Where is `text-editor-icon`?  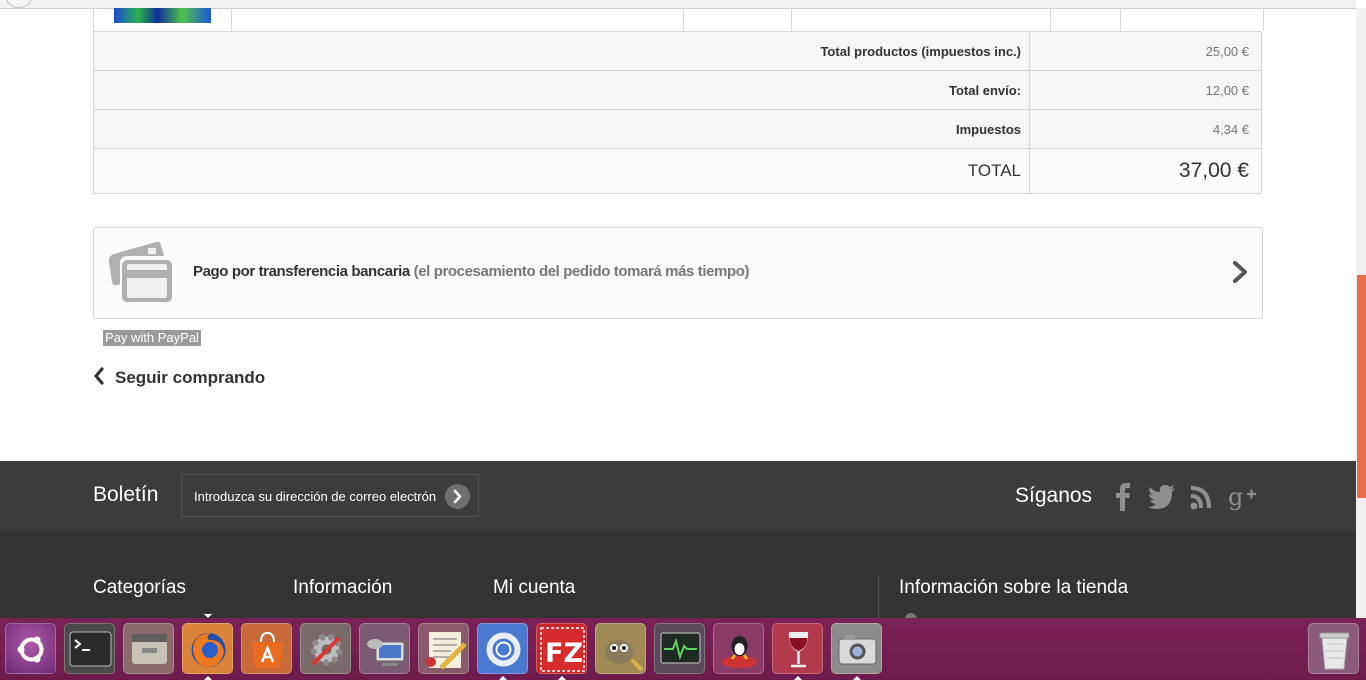
text-editor-icon is located at coordinates (443, 648).